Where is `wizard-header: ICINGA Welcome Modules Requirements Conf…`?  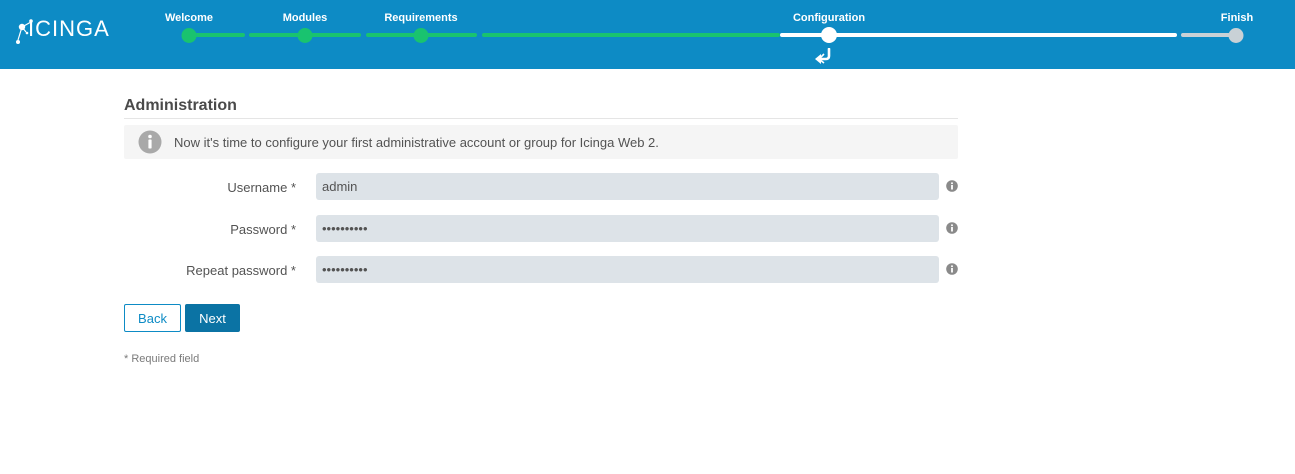 wizard-header: ICINGA Welcome Modules Requirements Conf… is located at coordinates (647, 34).